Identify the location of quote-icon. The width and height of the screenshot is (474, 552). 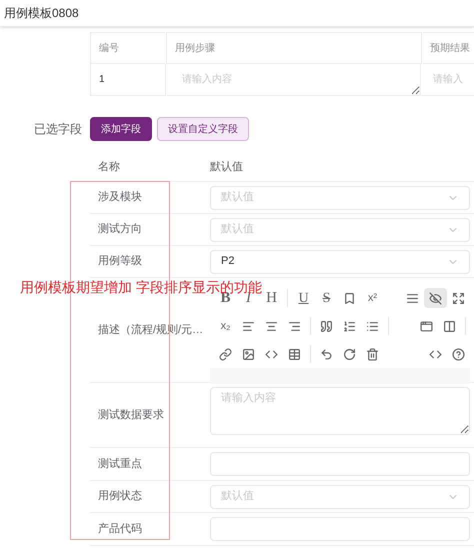
(326, 326).